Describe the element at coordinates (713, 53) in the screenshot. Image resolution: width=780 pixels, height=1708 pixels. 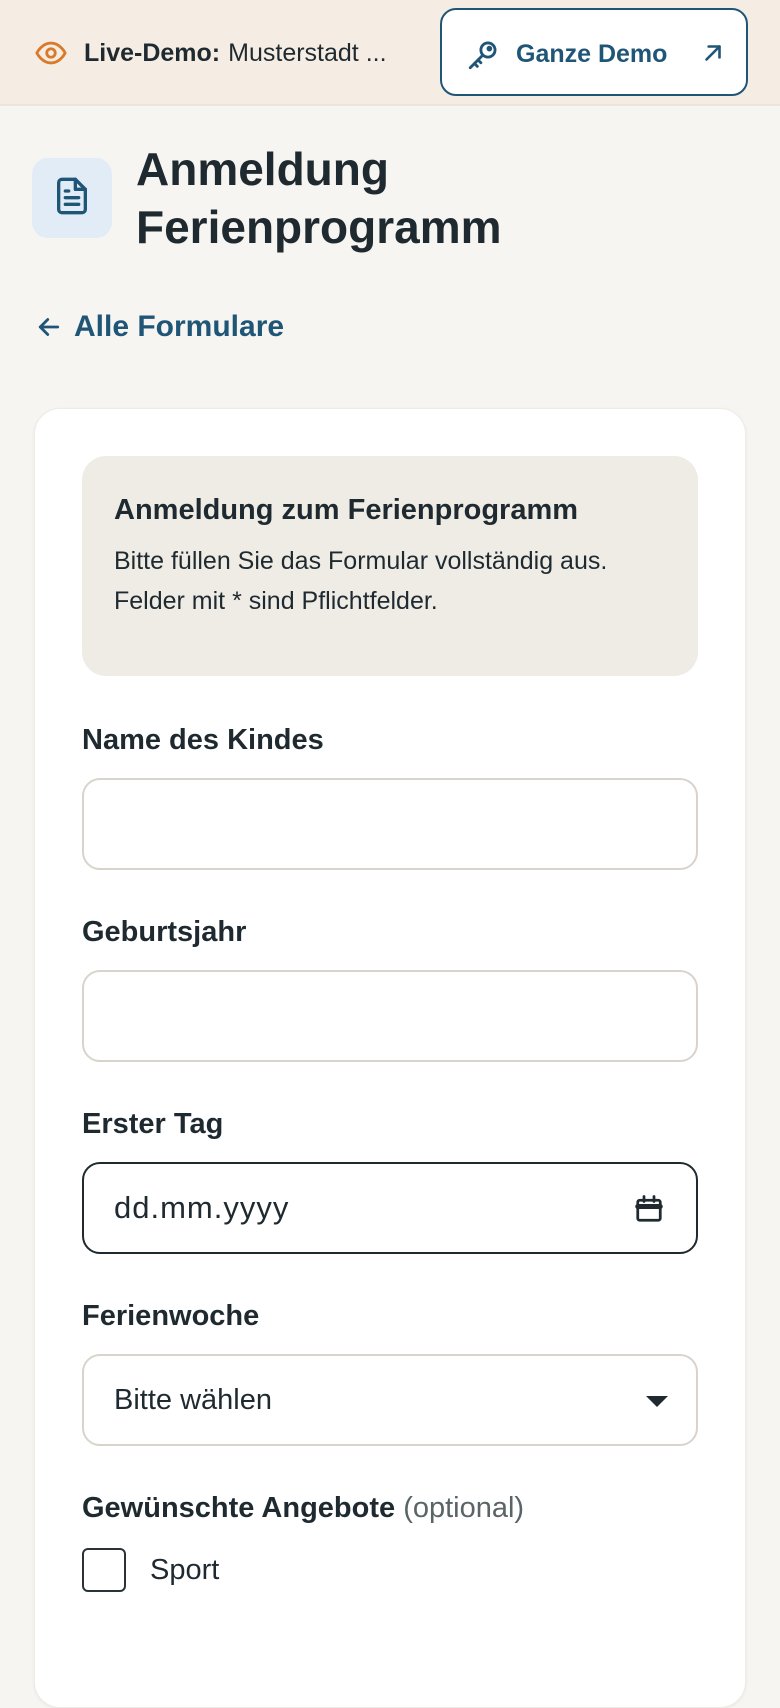
I see `external-arrow-icon` at that location.